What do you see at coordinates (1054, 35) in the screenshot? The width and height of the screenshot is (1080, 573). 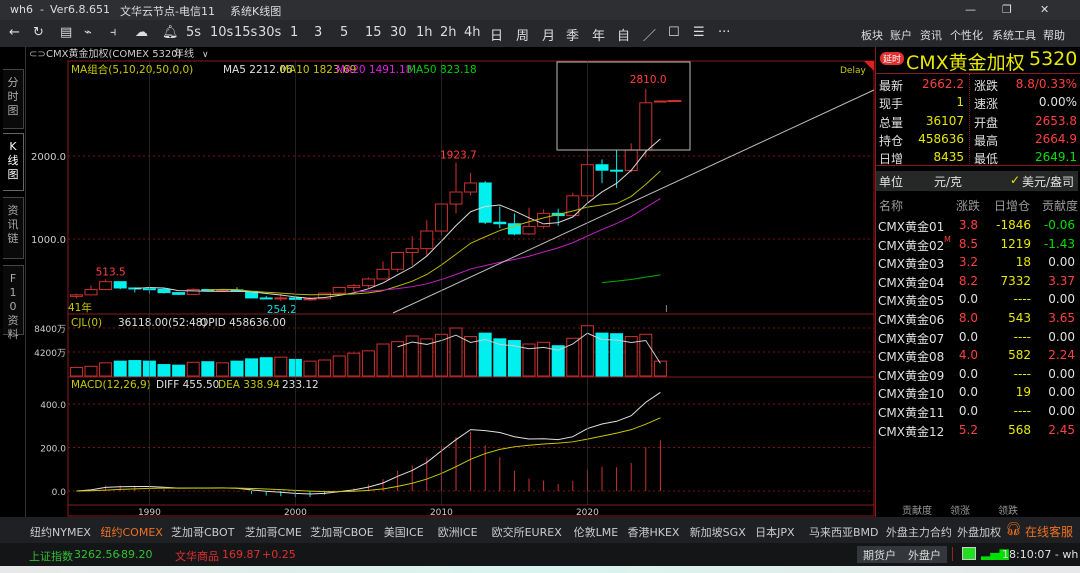 I see `menu-5: 帮助` at bounding box center [1054, 35].